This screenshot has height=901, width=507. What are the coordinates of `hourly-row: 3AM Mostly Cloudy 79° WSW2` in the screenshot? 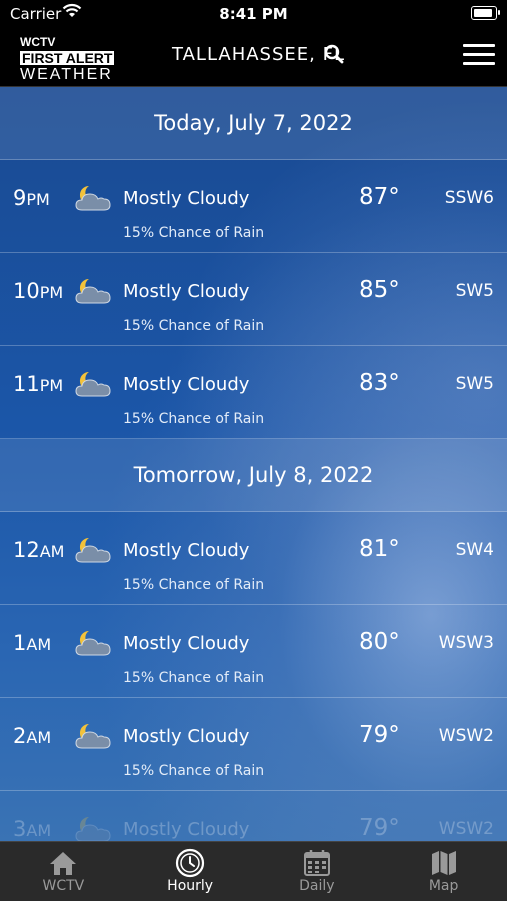 It's located at (253, 816).